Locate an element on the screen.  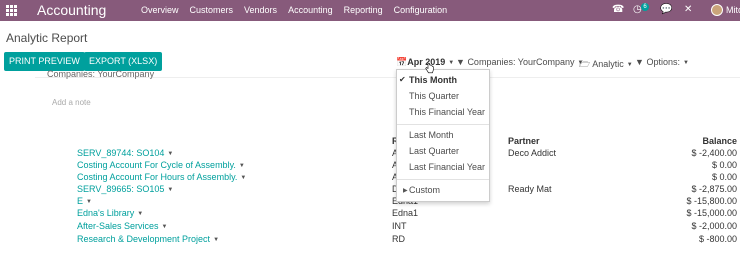
notification-badge: 6 is located at coordinates (645, 7).